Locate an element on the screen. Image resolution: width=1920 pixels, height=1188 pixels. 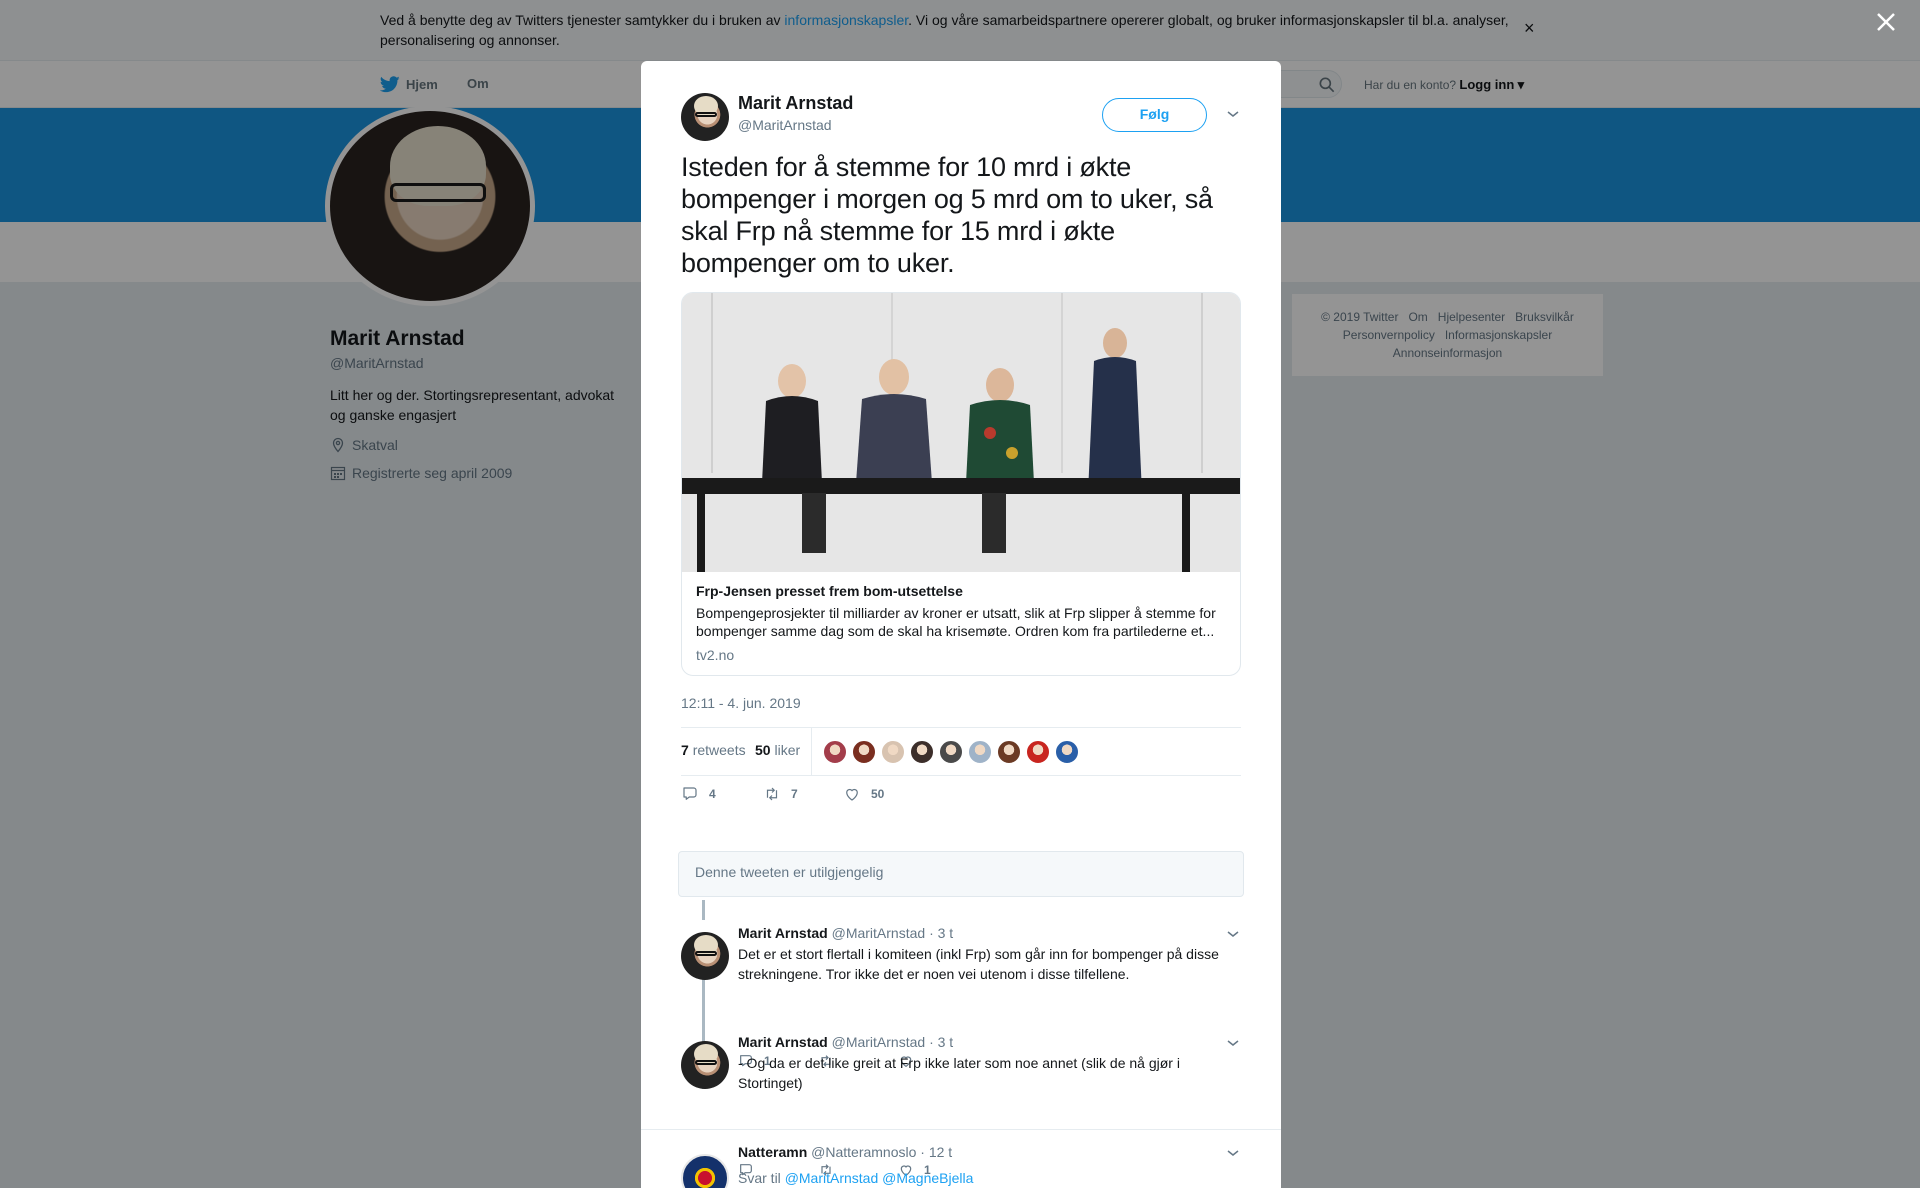
engagement-stats: 7 retweets 50 liker is located at coordinates (961, 751).